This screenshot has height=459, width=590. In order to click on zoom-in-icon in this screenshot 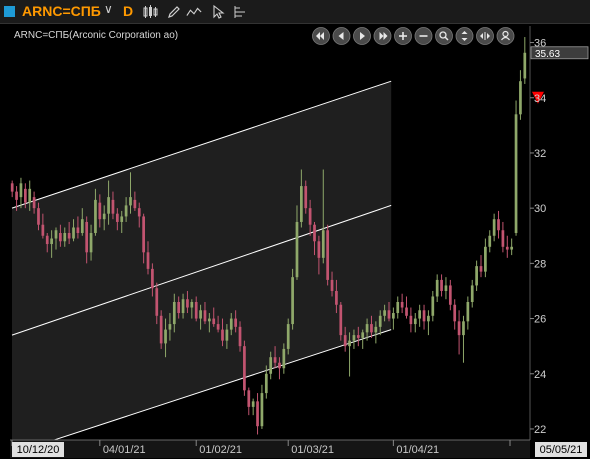, I will do `click(403, 36)`.